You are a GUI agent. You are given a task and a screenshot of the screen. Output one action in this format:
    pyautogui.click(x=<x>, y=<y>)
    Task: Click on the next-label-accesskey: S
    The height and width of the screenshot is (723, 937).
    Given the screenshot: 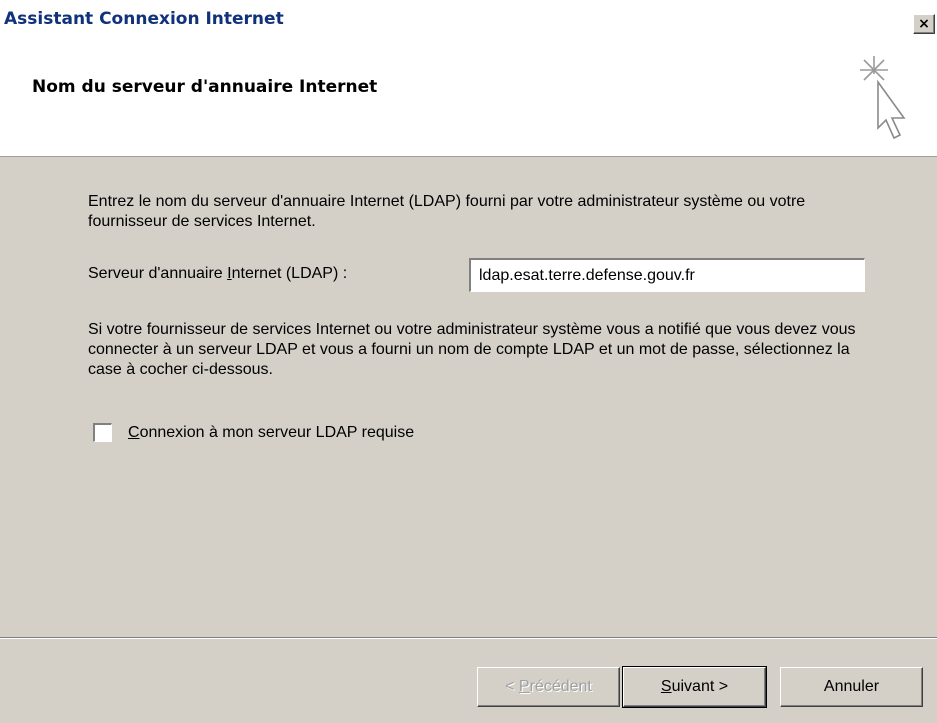 What is the action you would take?
    pyautogui.click(x=666, y=686)
    